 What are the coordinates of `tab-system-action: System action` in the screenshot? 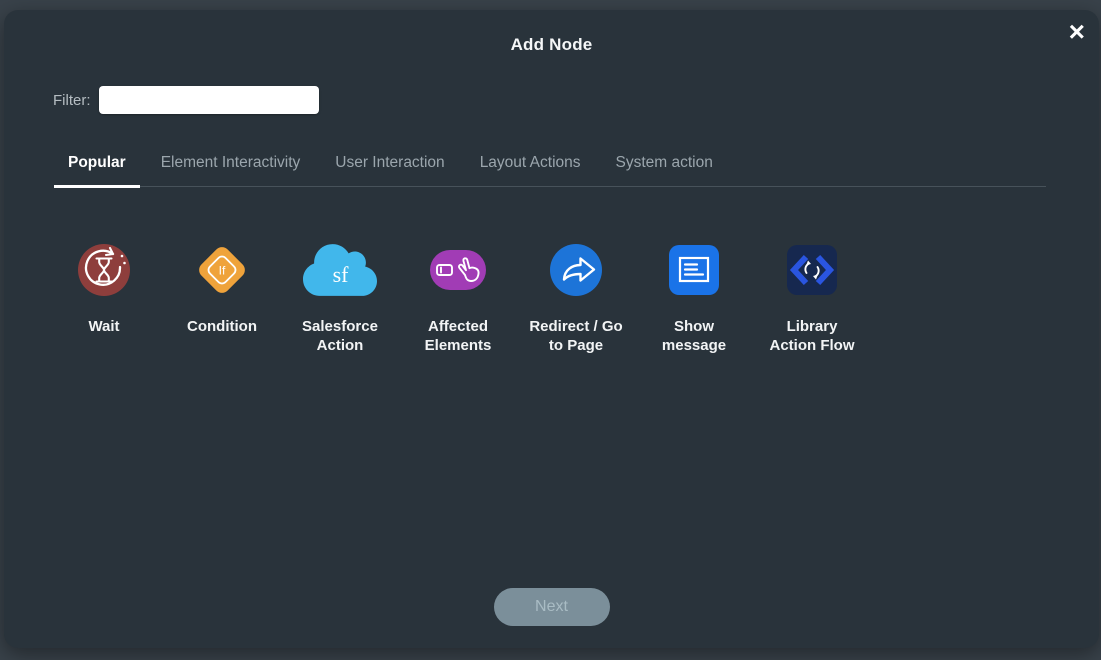 It's located at (664, 167).